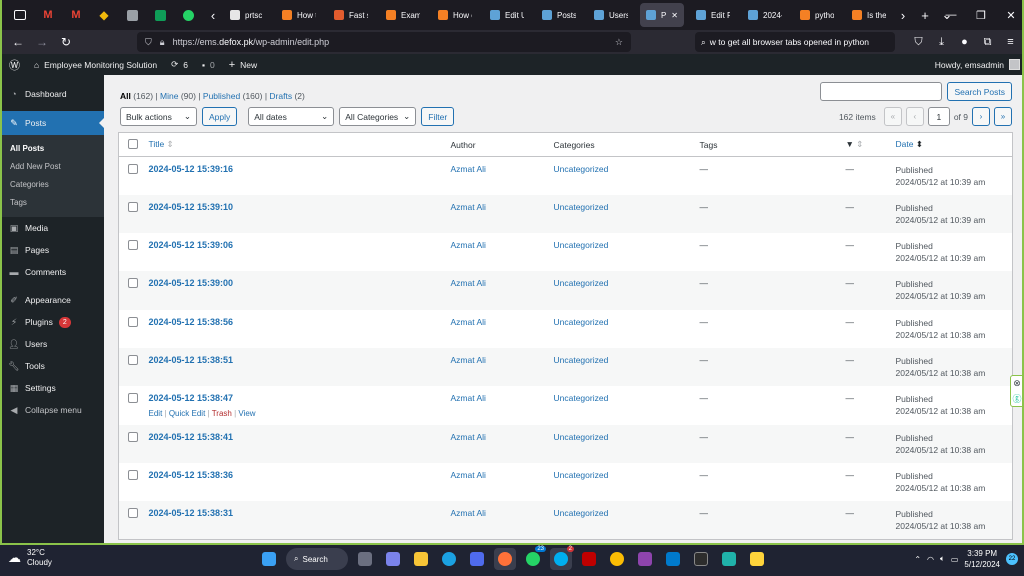 This screenshot has width=1024, height=576. What do you see at coordinates (455, 15) in the screenshot?
I see `browser-tab: How c` at bounding box center [455, 15].